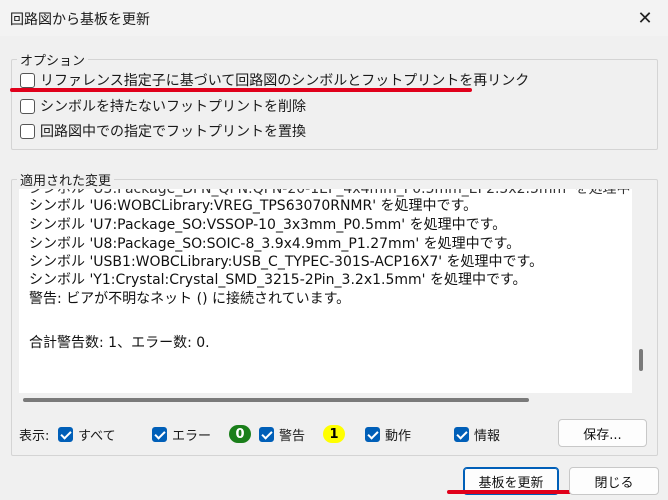 This screenshot has width=668, height=500. I want to click on close-button: 閉じる, so click(614, 481).